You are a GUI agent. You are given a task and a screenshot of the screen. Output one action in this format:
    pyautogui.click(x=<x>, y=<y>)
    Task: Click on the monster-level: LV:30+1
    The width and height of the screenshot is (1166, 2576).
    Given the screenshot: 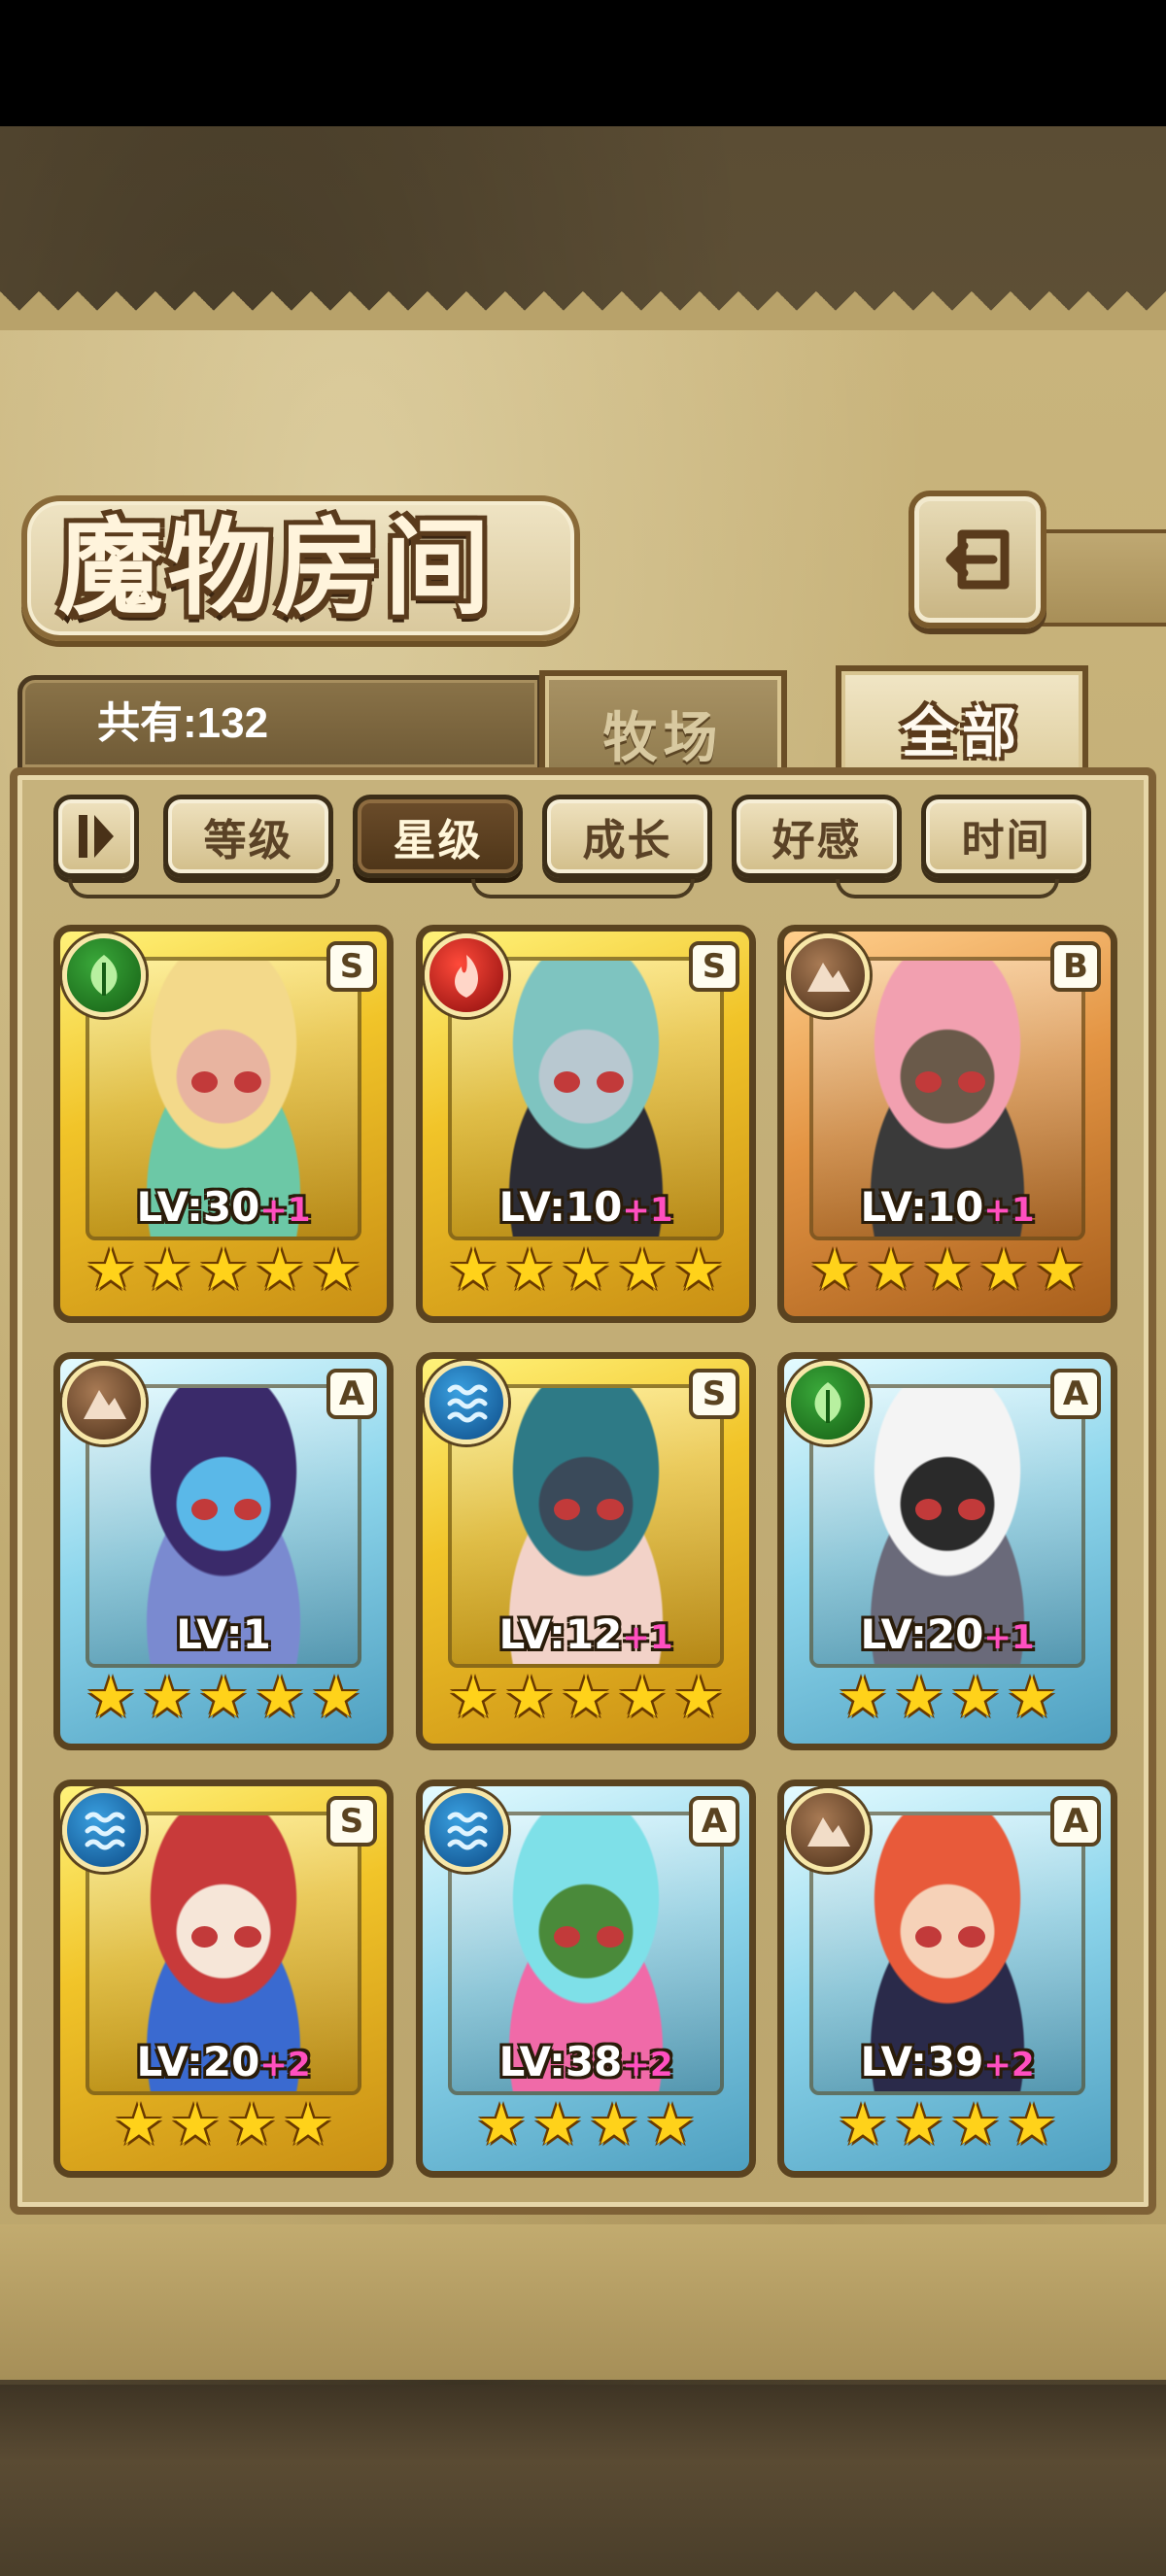 What is the action you would take?
    pyautogui.click(x=223, y=1207)
    